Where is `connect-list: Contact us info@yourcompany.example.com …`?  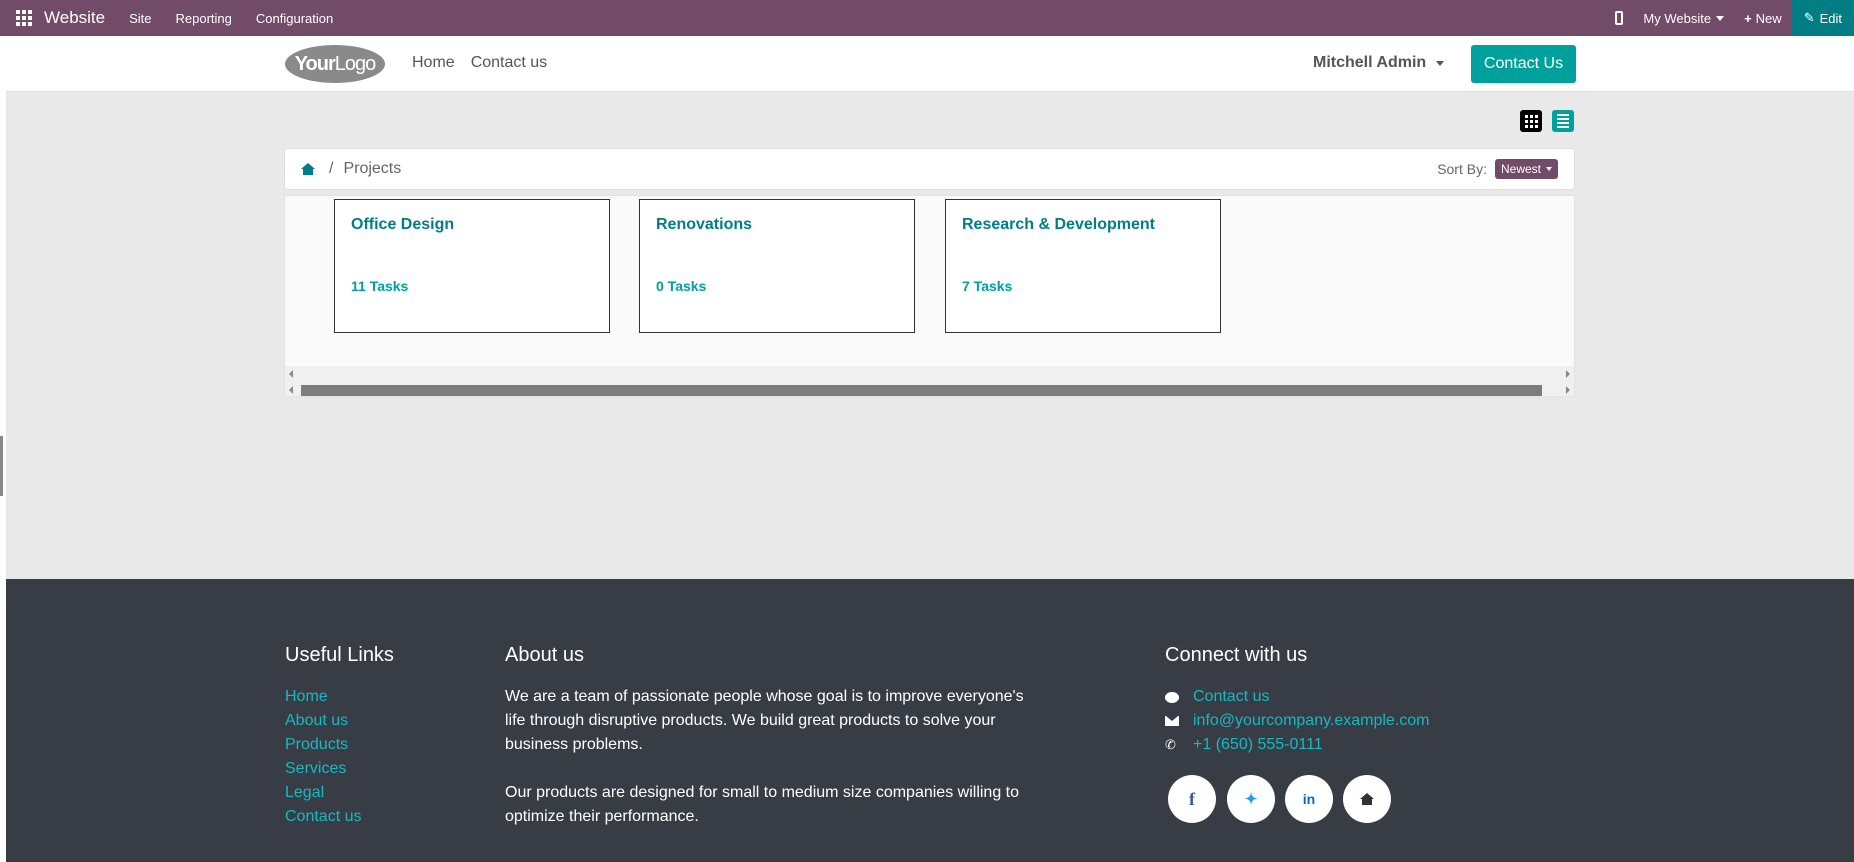
connect-list: Contact us info@yourcompany.example.com … is located at coordinates (1297, 721).